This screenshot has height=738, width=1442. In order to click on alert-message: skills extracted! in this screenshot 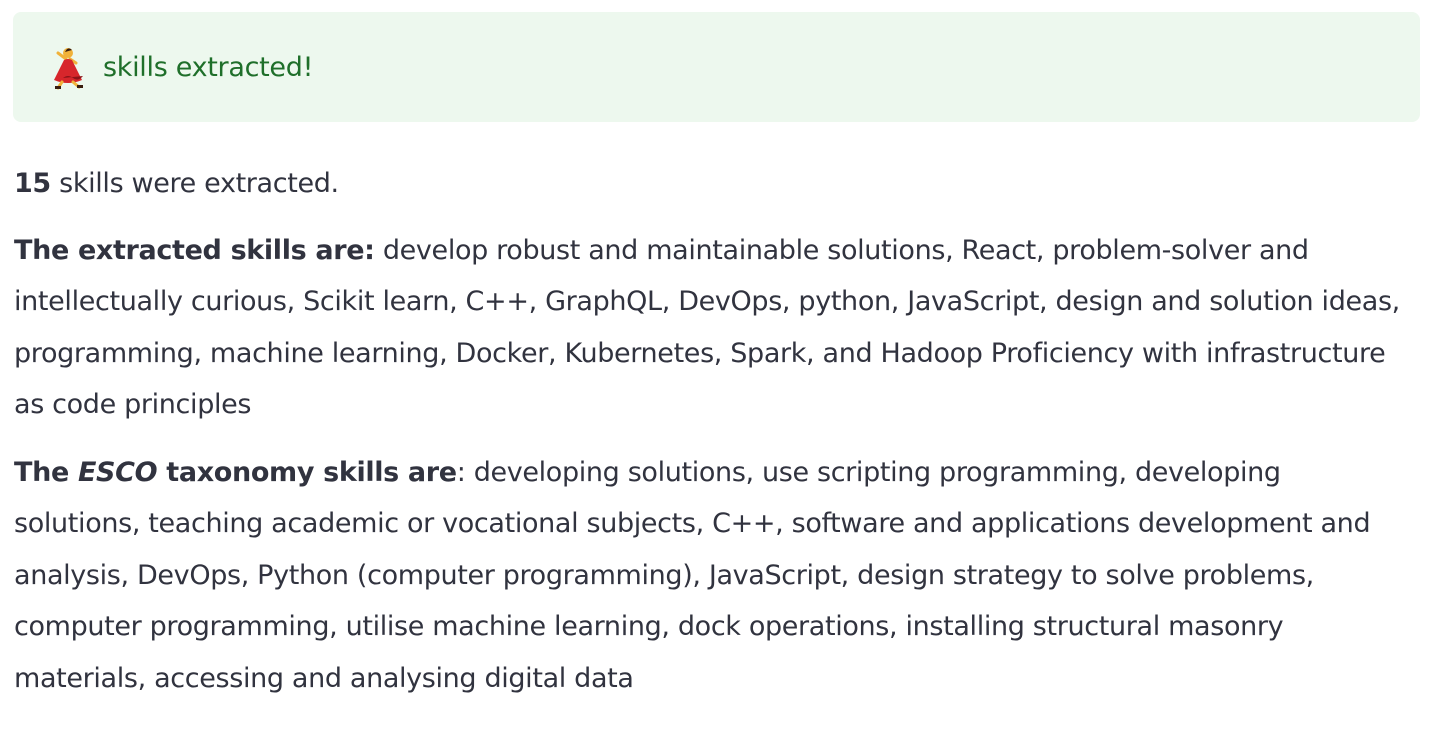, I will do `click(208, 67)`.